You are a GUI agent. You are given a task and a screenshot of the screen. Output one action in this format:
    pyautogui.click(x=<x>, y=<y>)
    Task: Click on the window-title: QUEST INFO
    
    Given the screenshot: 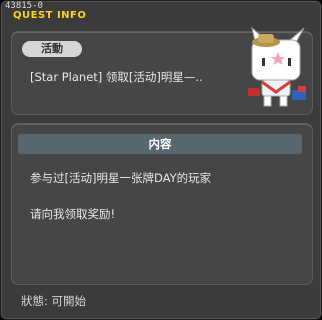 What is the action you would take?
    pyautogui.click(x=50, y=15)
    